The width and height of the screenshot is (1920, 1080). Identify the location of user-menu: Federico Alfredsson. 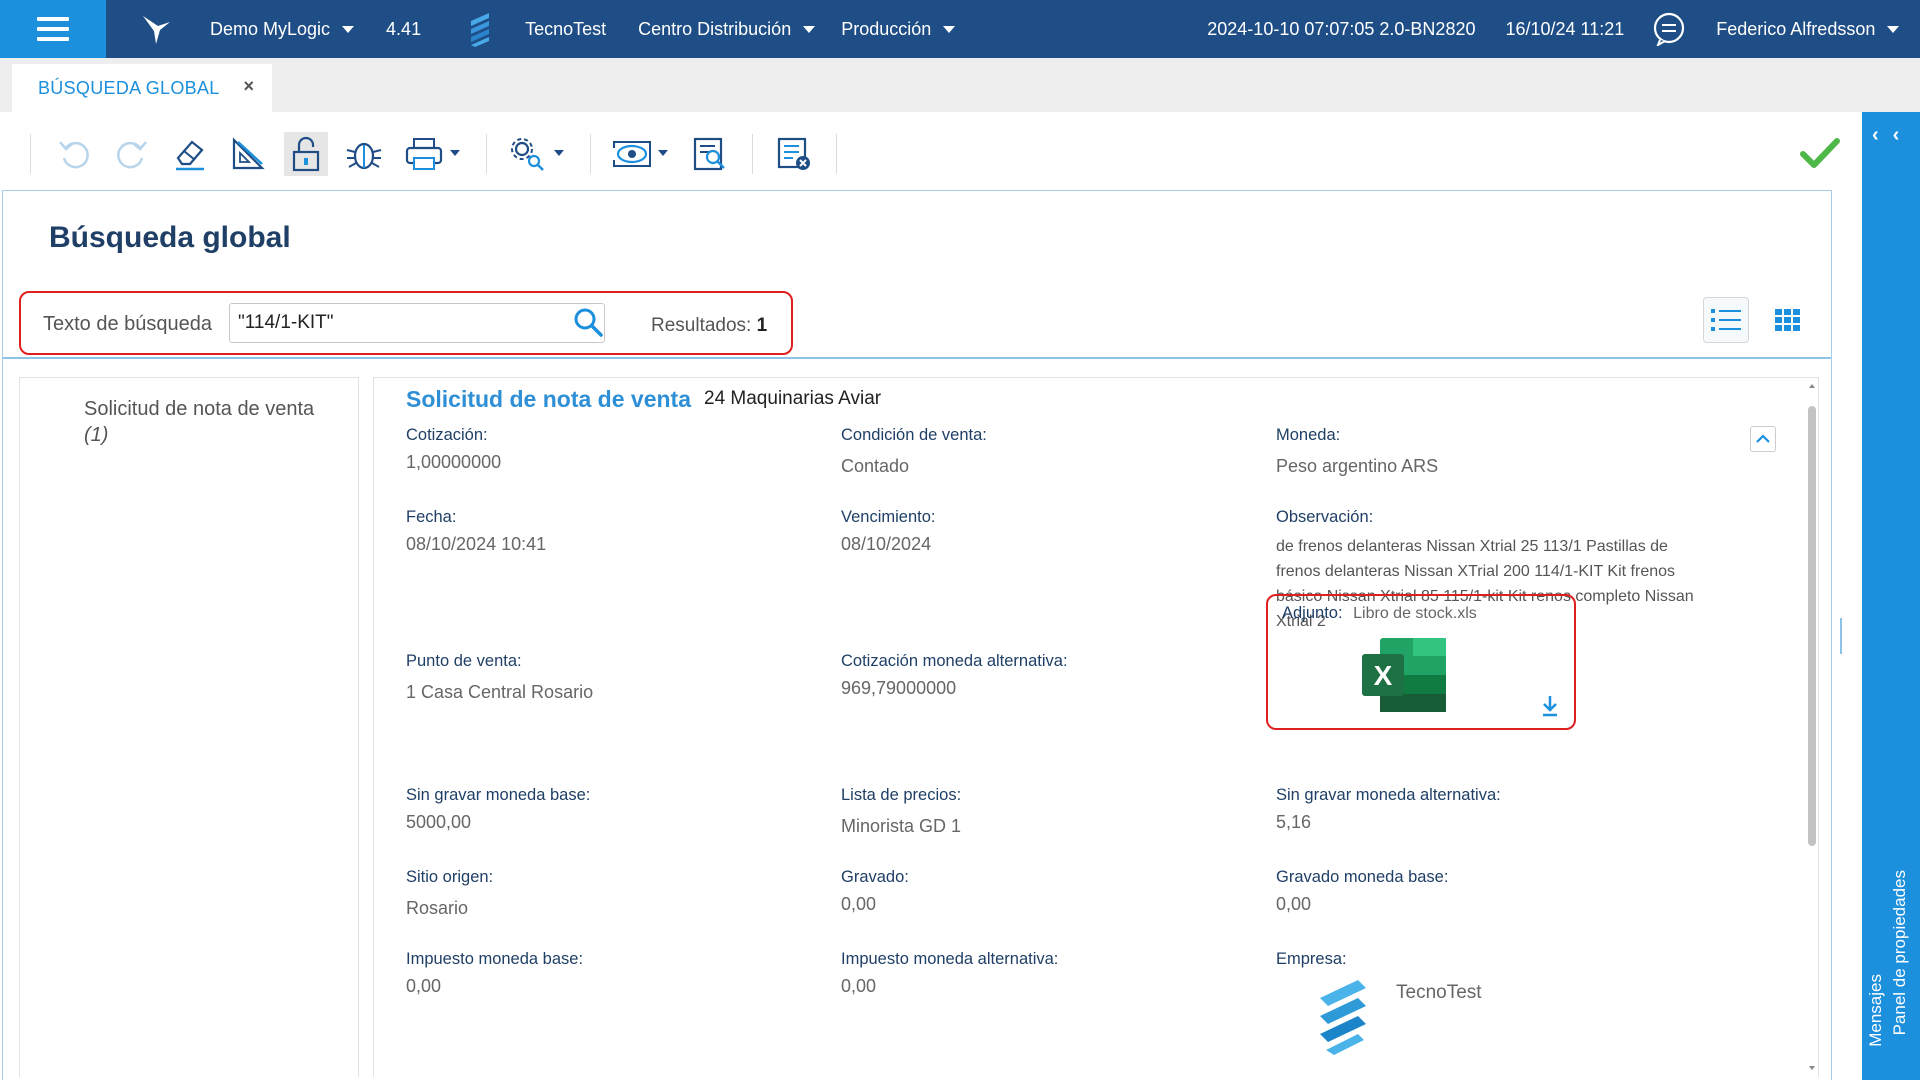
(1808, 29).